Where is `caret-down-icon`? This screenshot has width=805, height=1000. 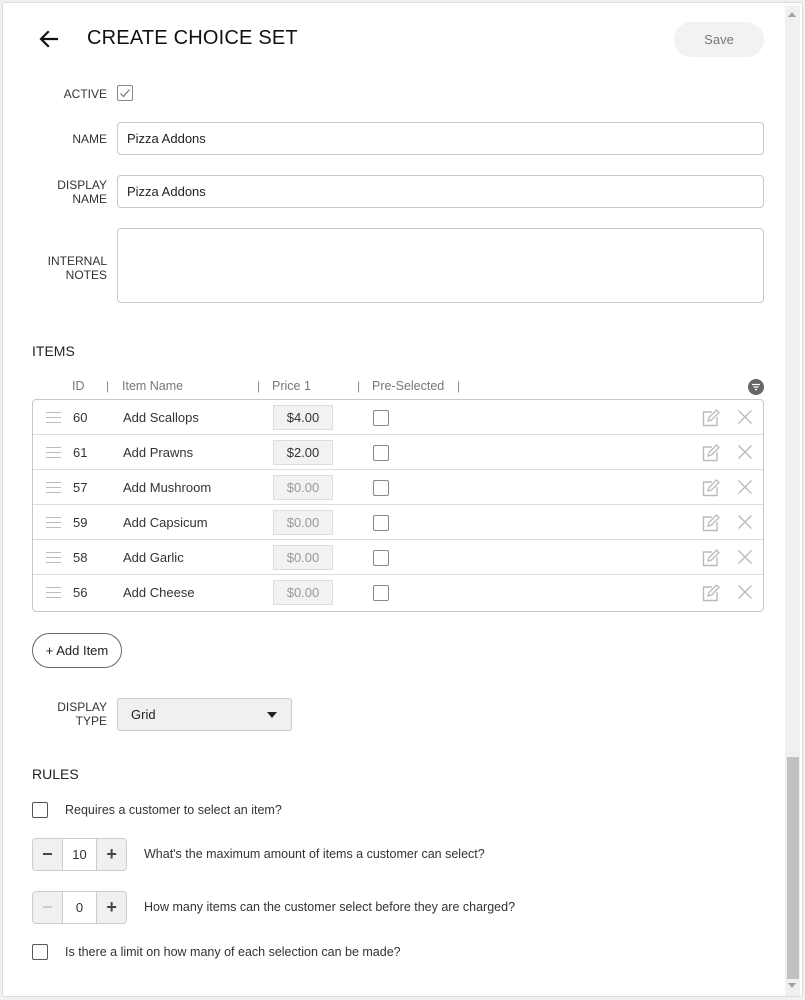 caret-down-icon is located at coordinates (272, 715).